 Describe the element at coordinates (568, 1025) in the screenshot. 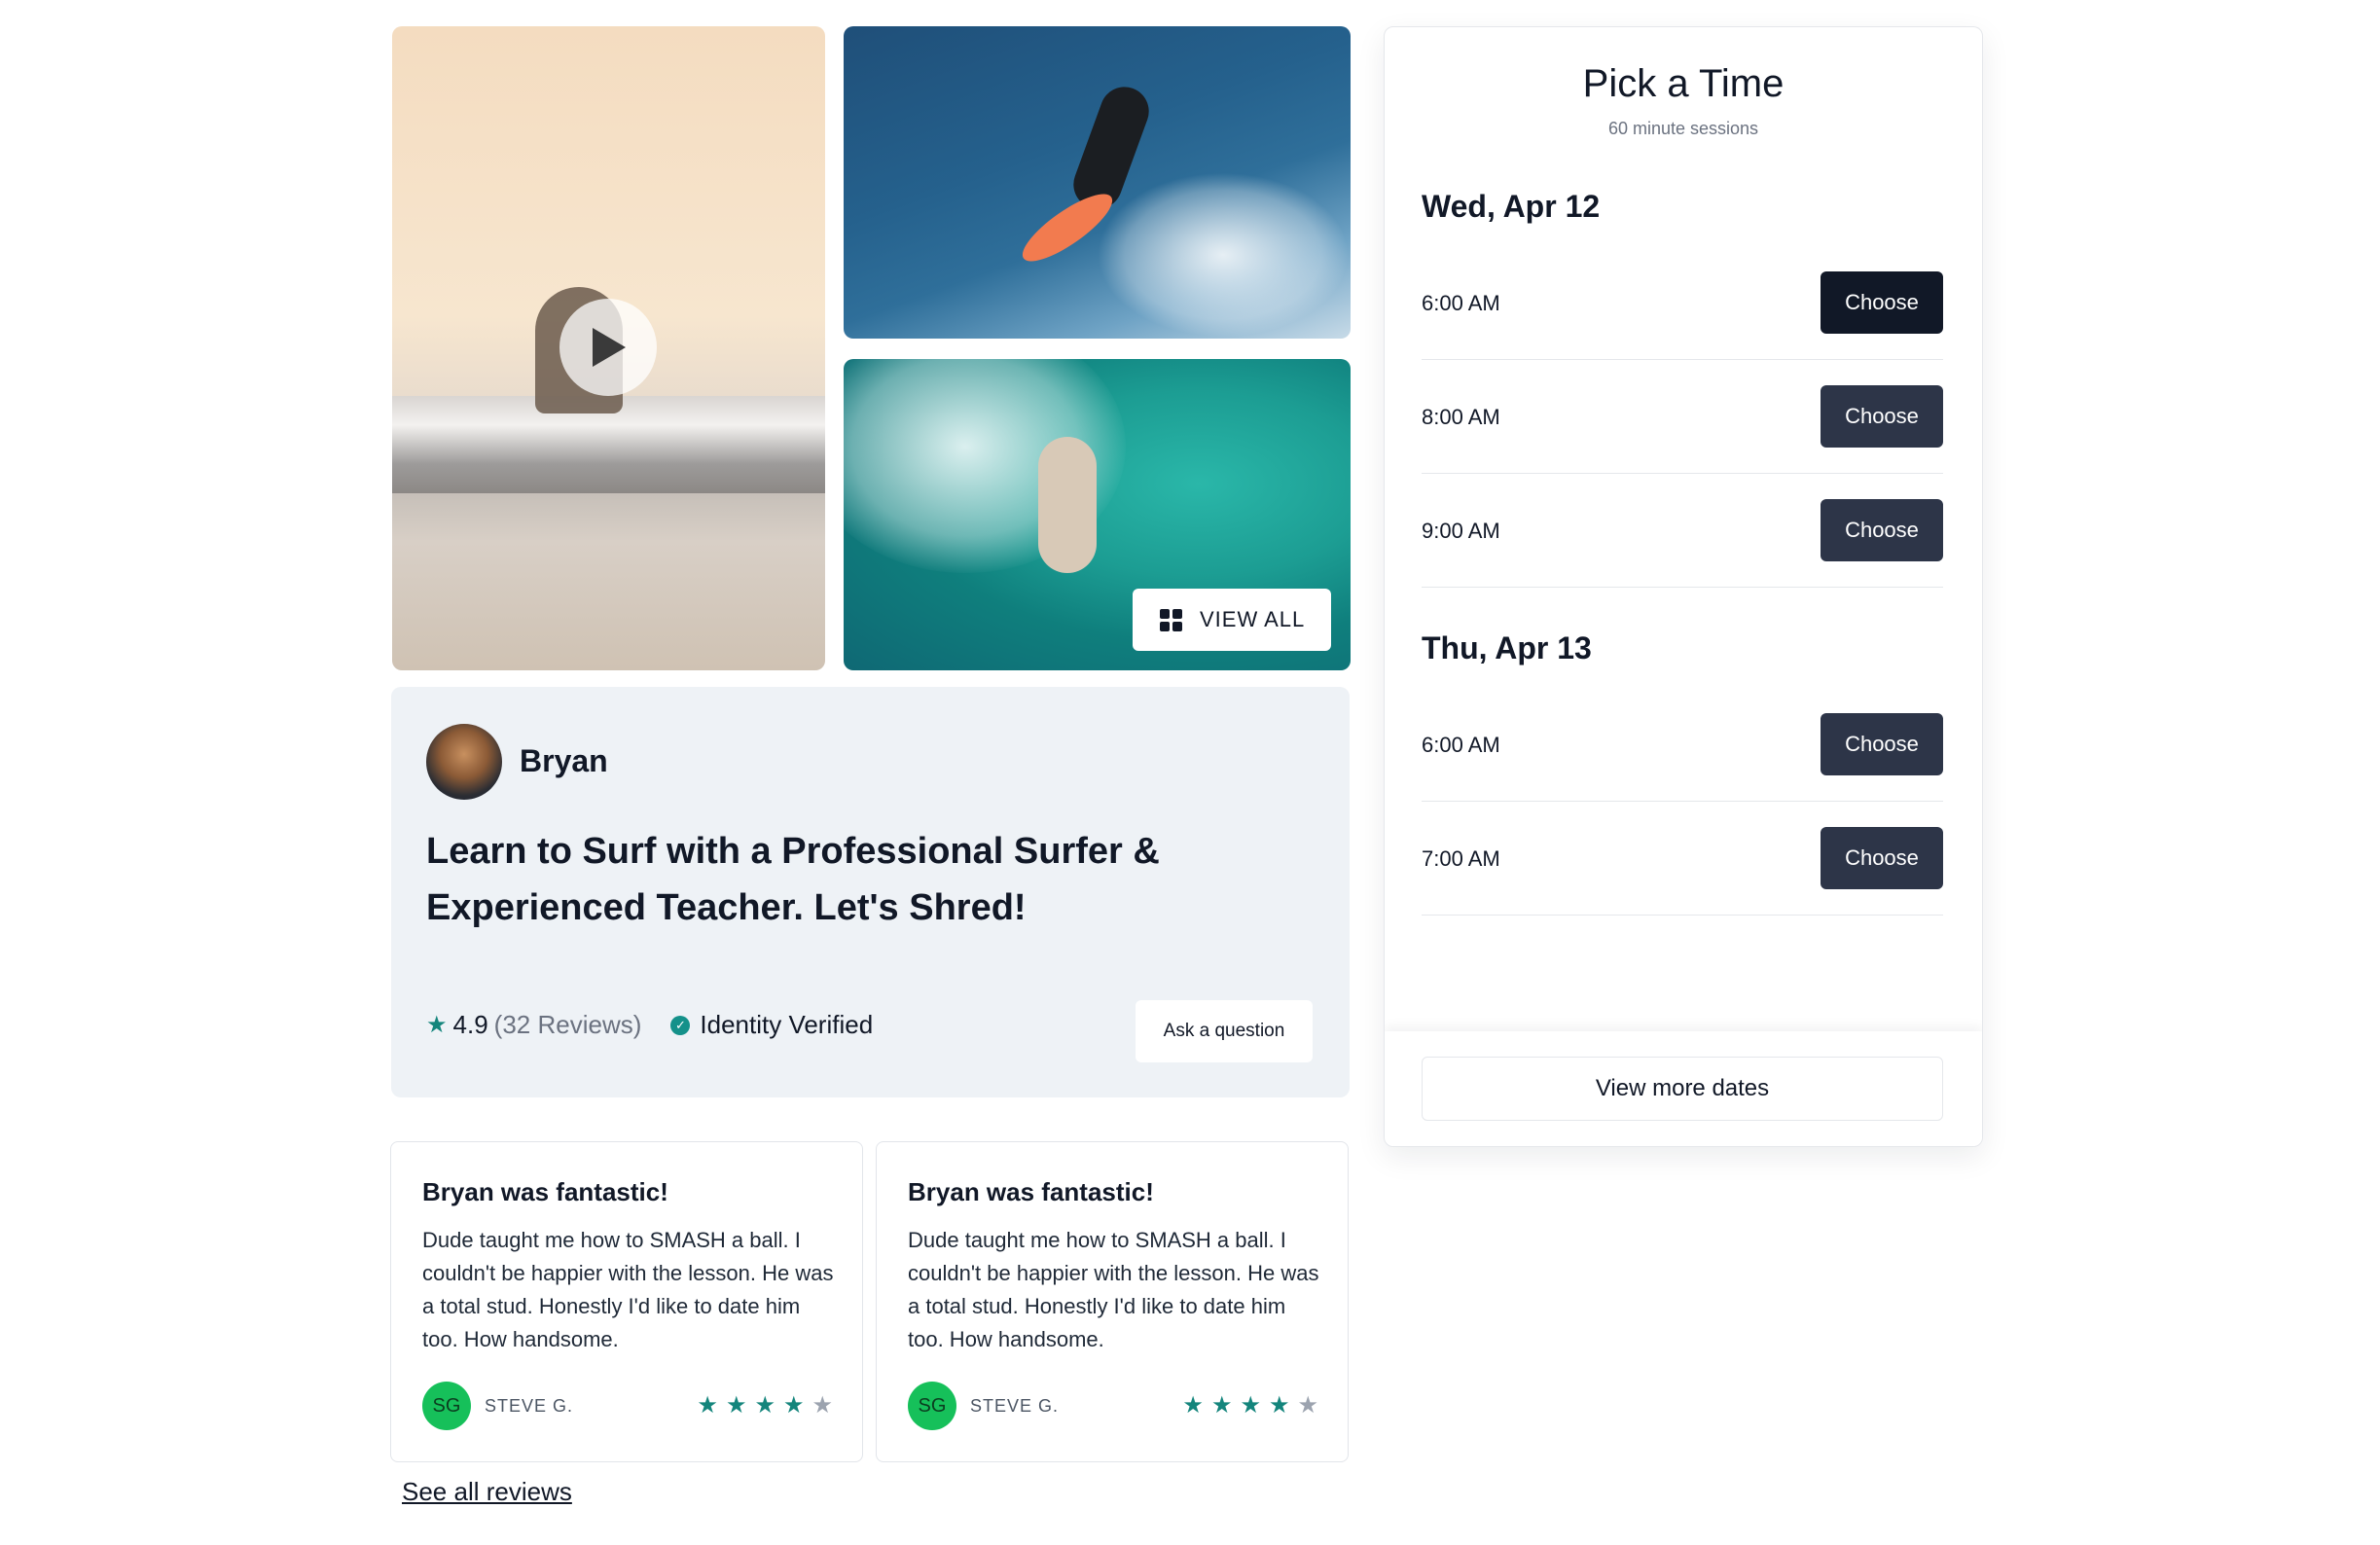

I see `reviews-count: (32 Reviews)` at that location.